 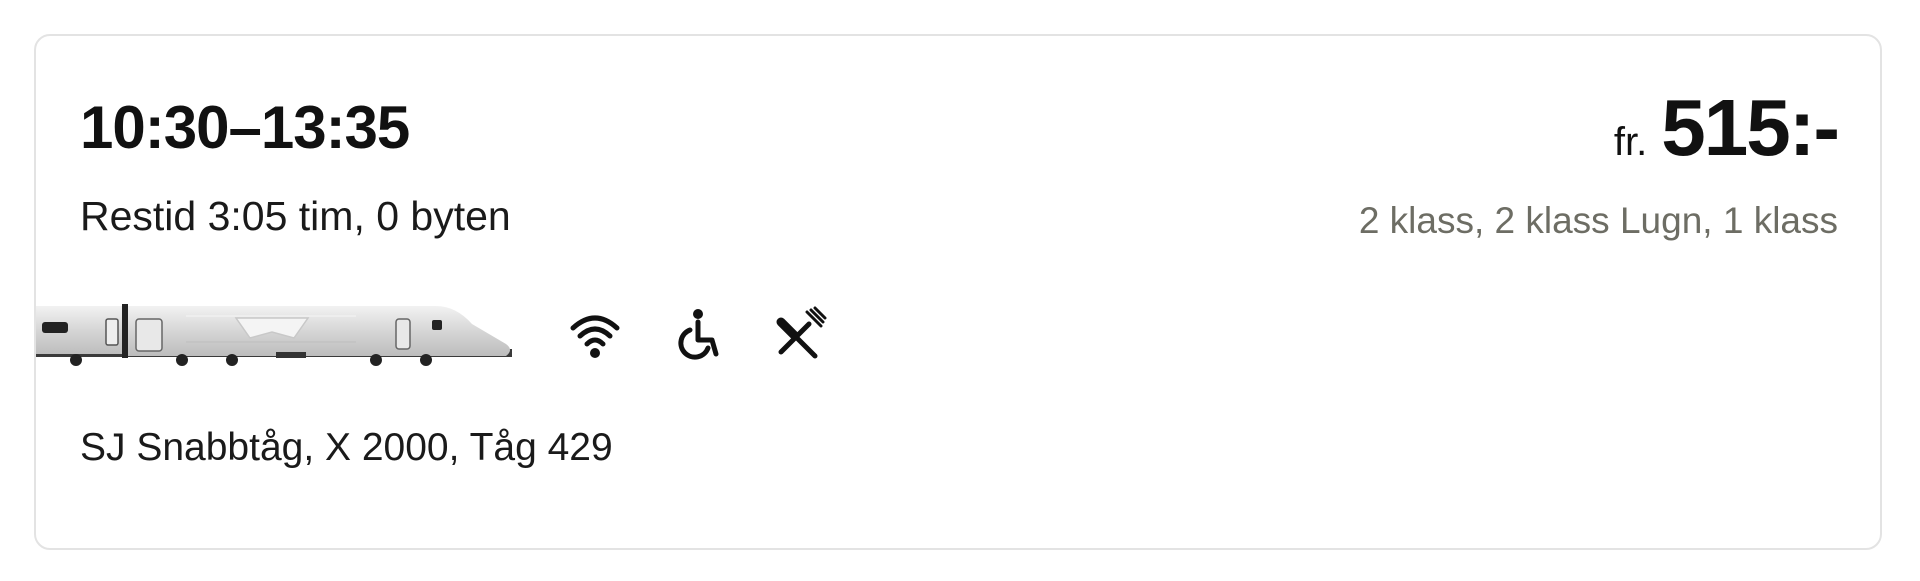 I want to click on price-prefix: fr., so click(x=1630, y=142).